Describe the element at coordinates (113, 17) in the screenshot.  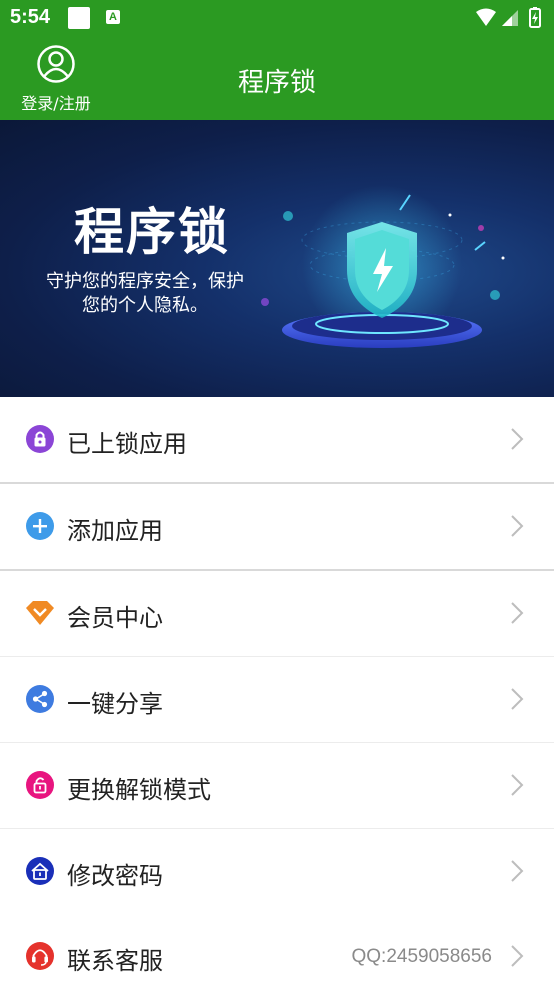
I see `app-notification-icon: A` at that location.